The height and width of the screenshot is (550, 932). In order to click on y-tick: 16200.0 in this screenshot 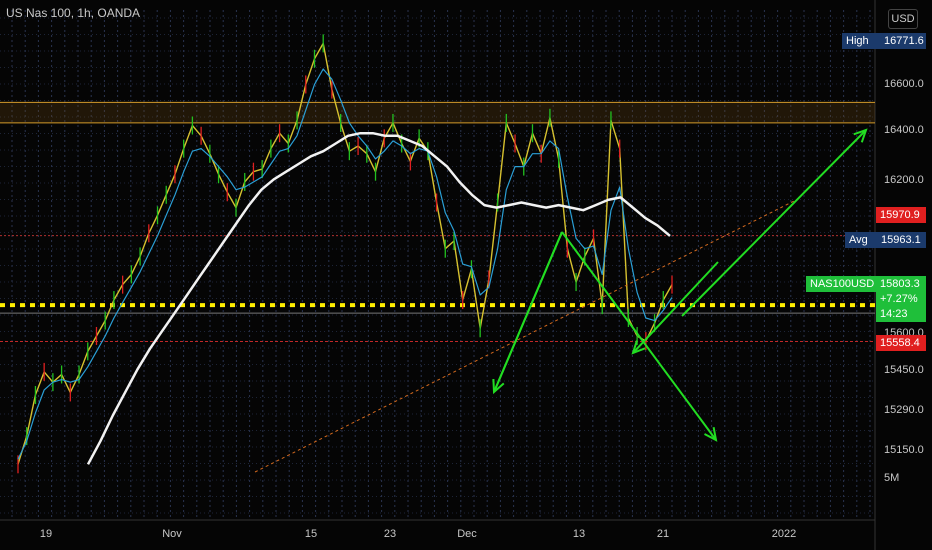, I will do `click(904, 180)`.